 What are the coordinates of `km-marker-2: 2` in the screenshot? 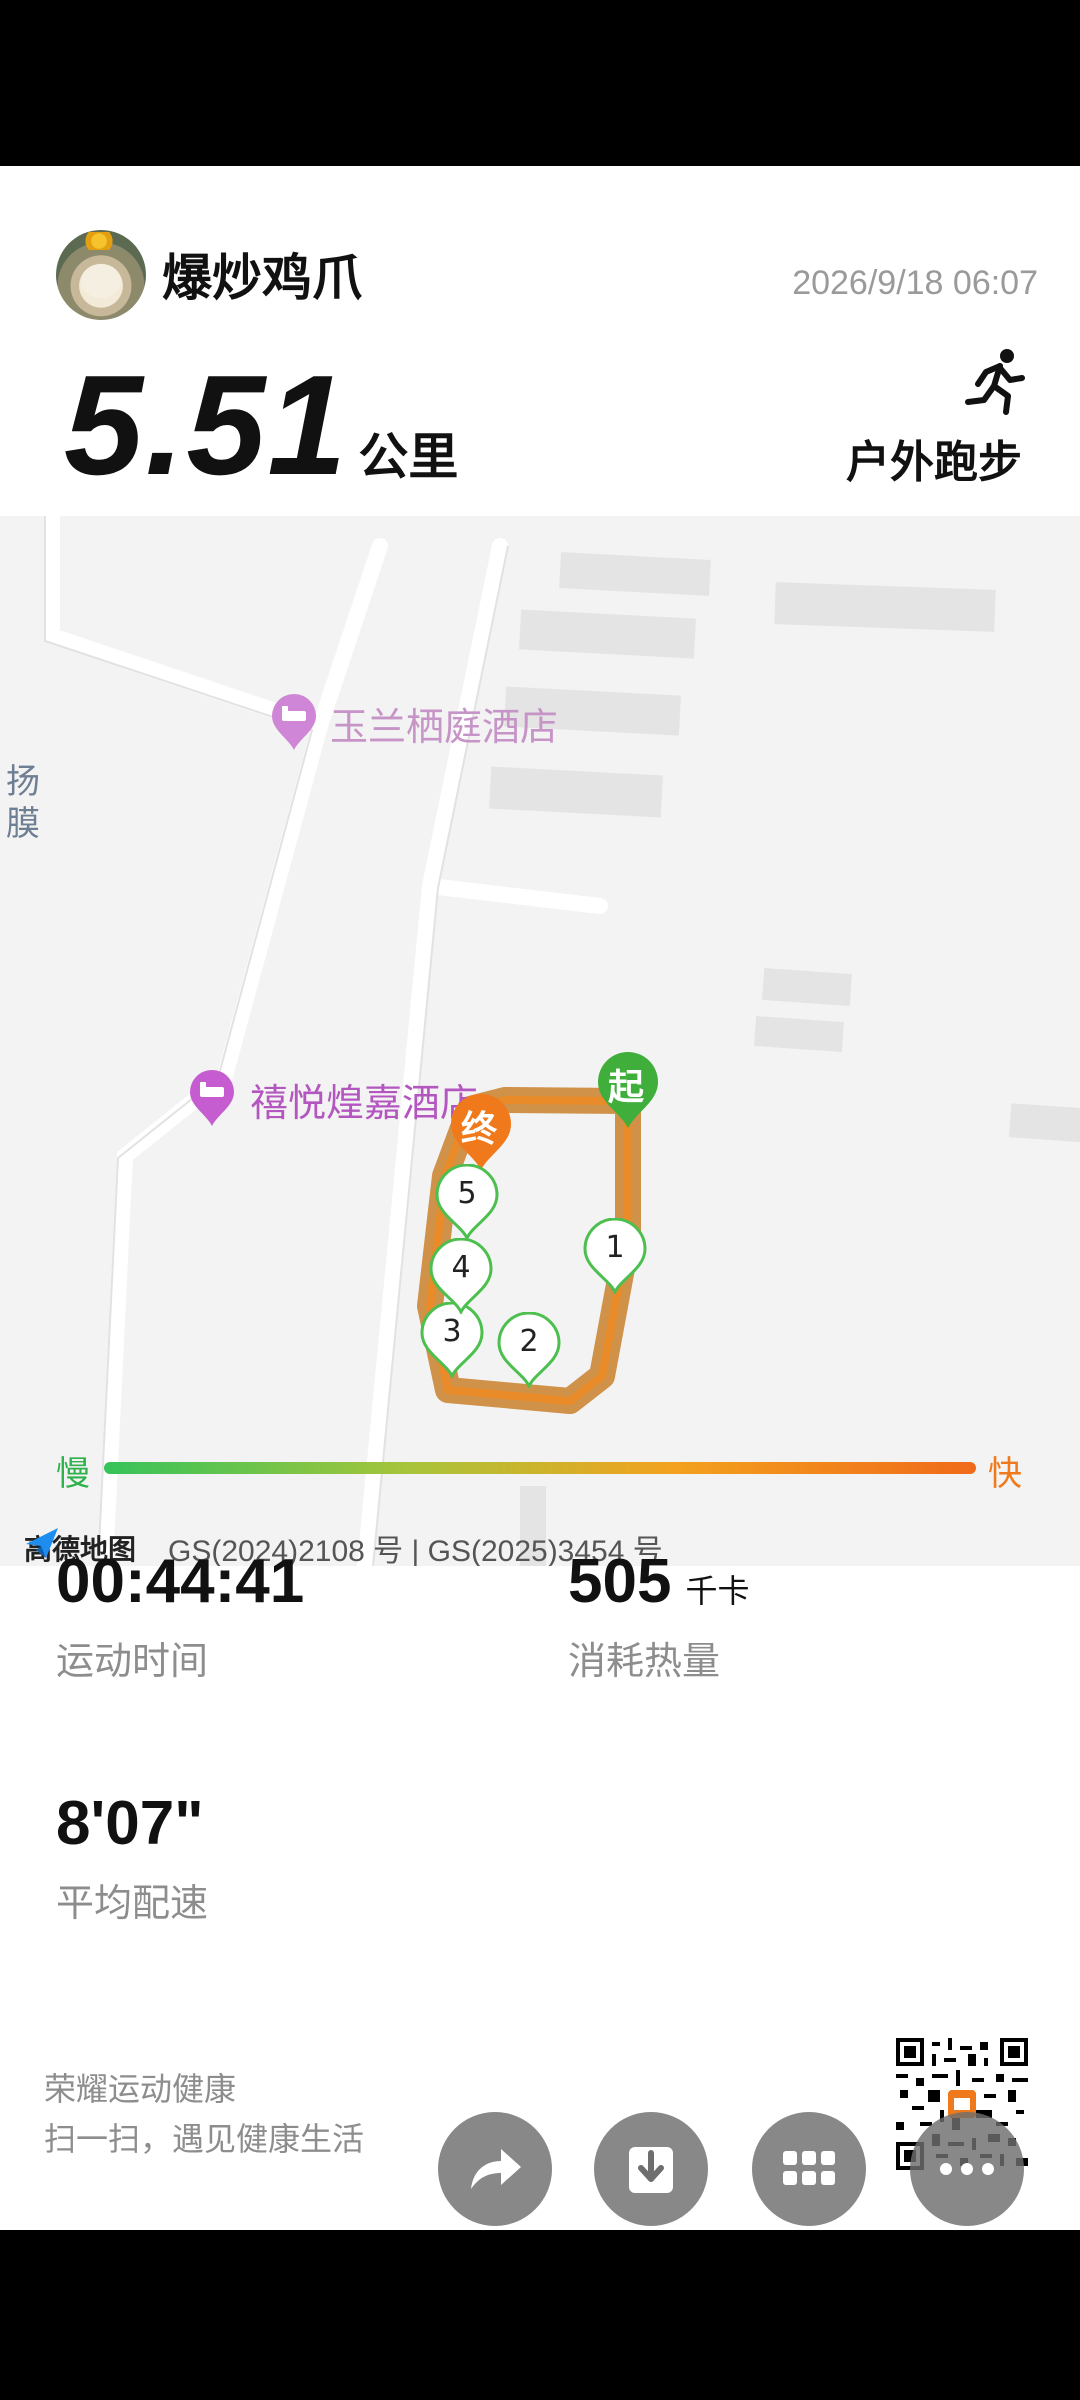 It's located at (529, 1350).